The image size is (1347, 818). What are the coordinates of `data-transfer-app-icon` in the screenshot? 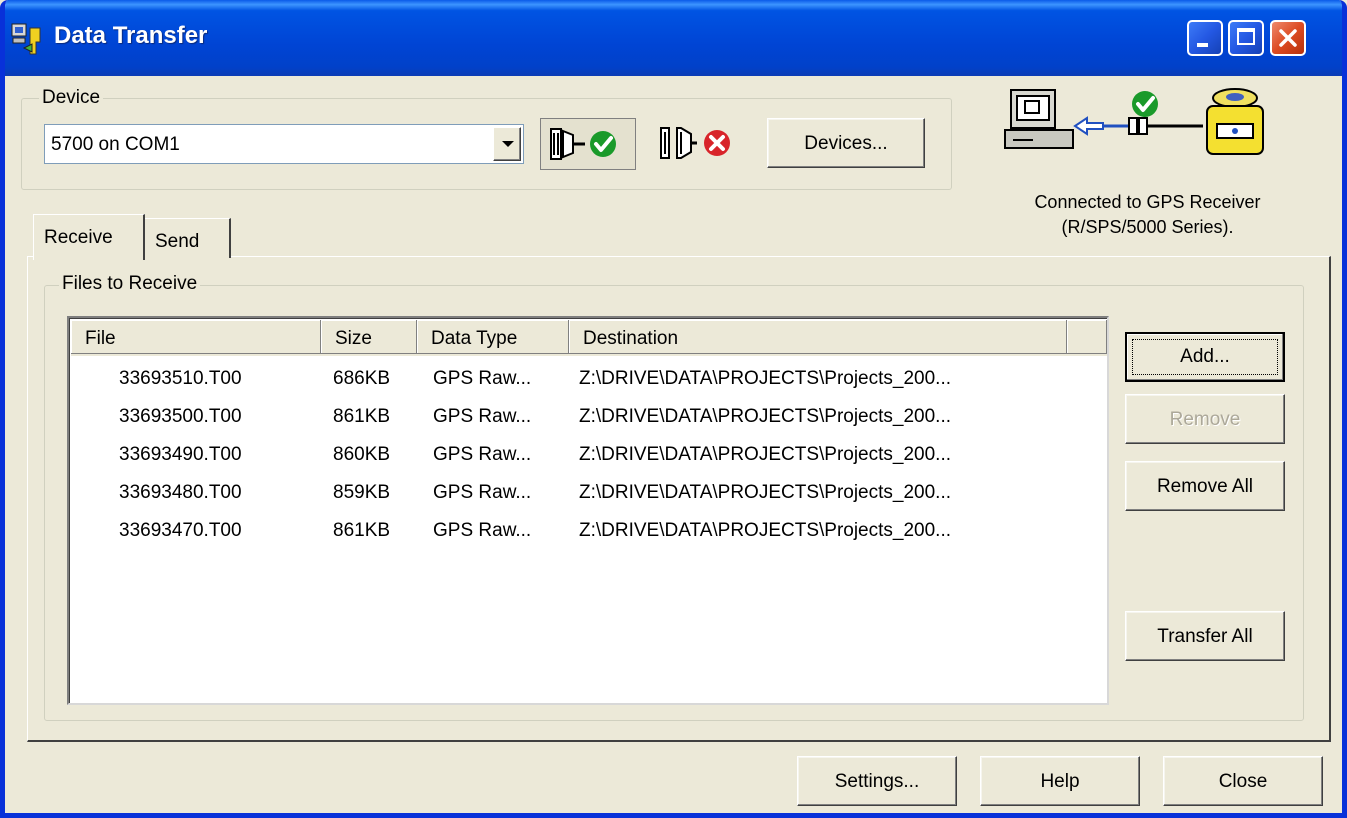 It's located at (26, 39).